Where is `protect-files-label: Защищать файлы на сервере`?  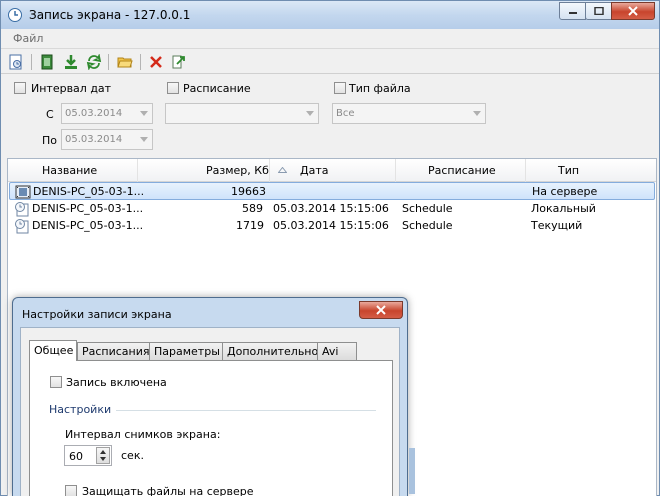
protect-files-label: Защищать файлы на сервере is located at coordinates (168, 490).